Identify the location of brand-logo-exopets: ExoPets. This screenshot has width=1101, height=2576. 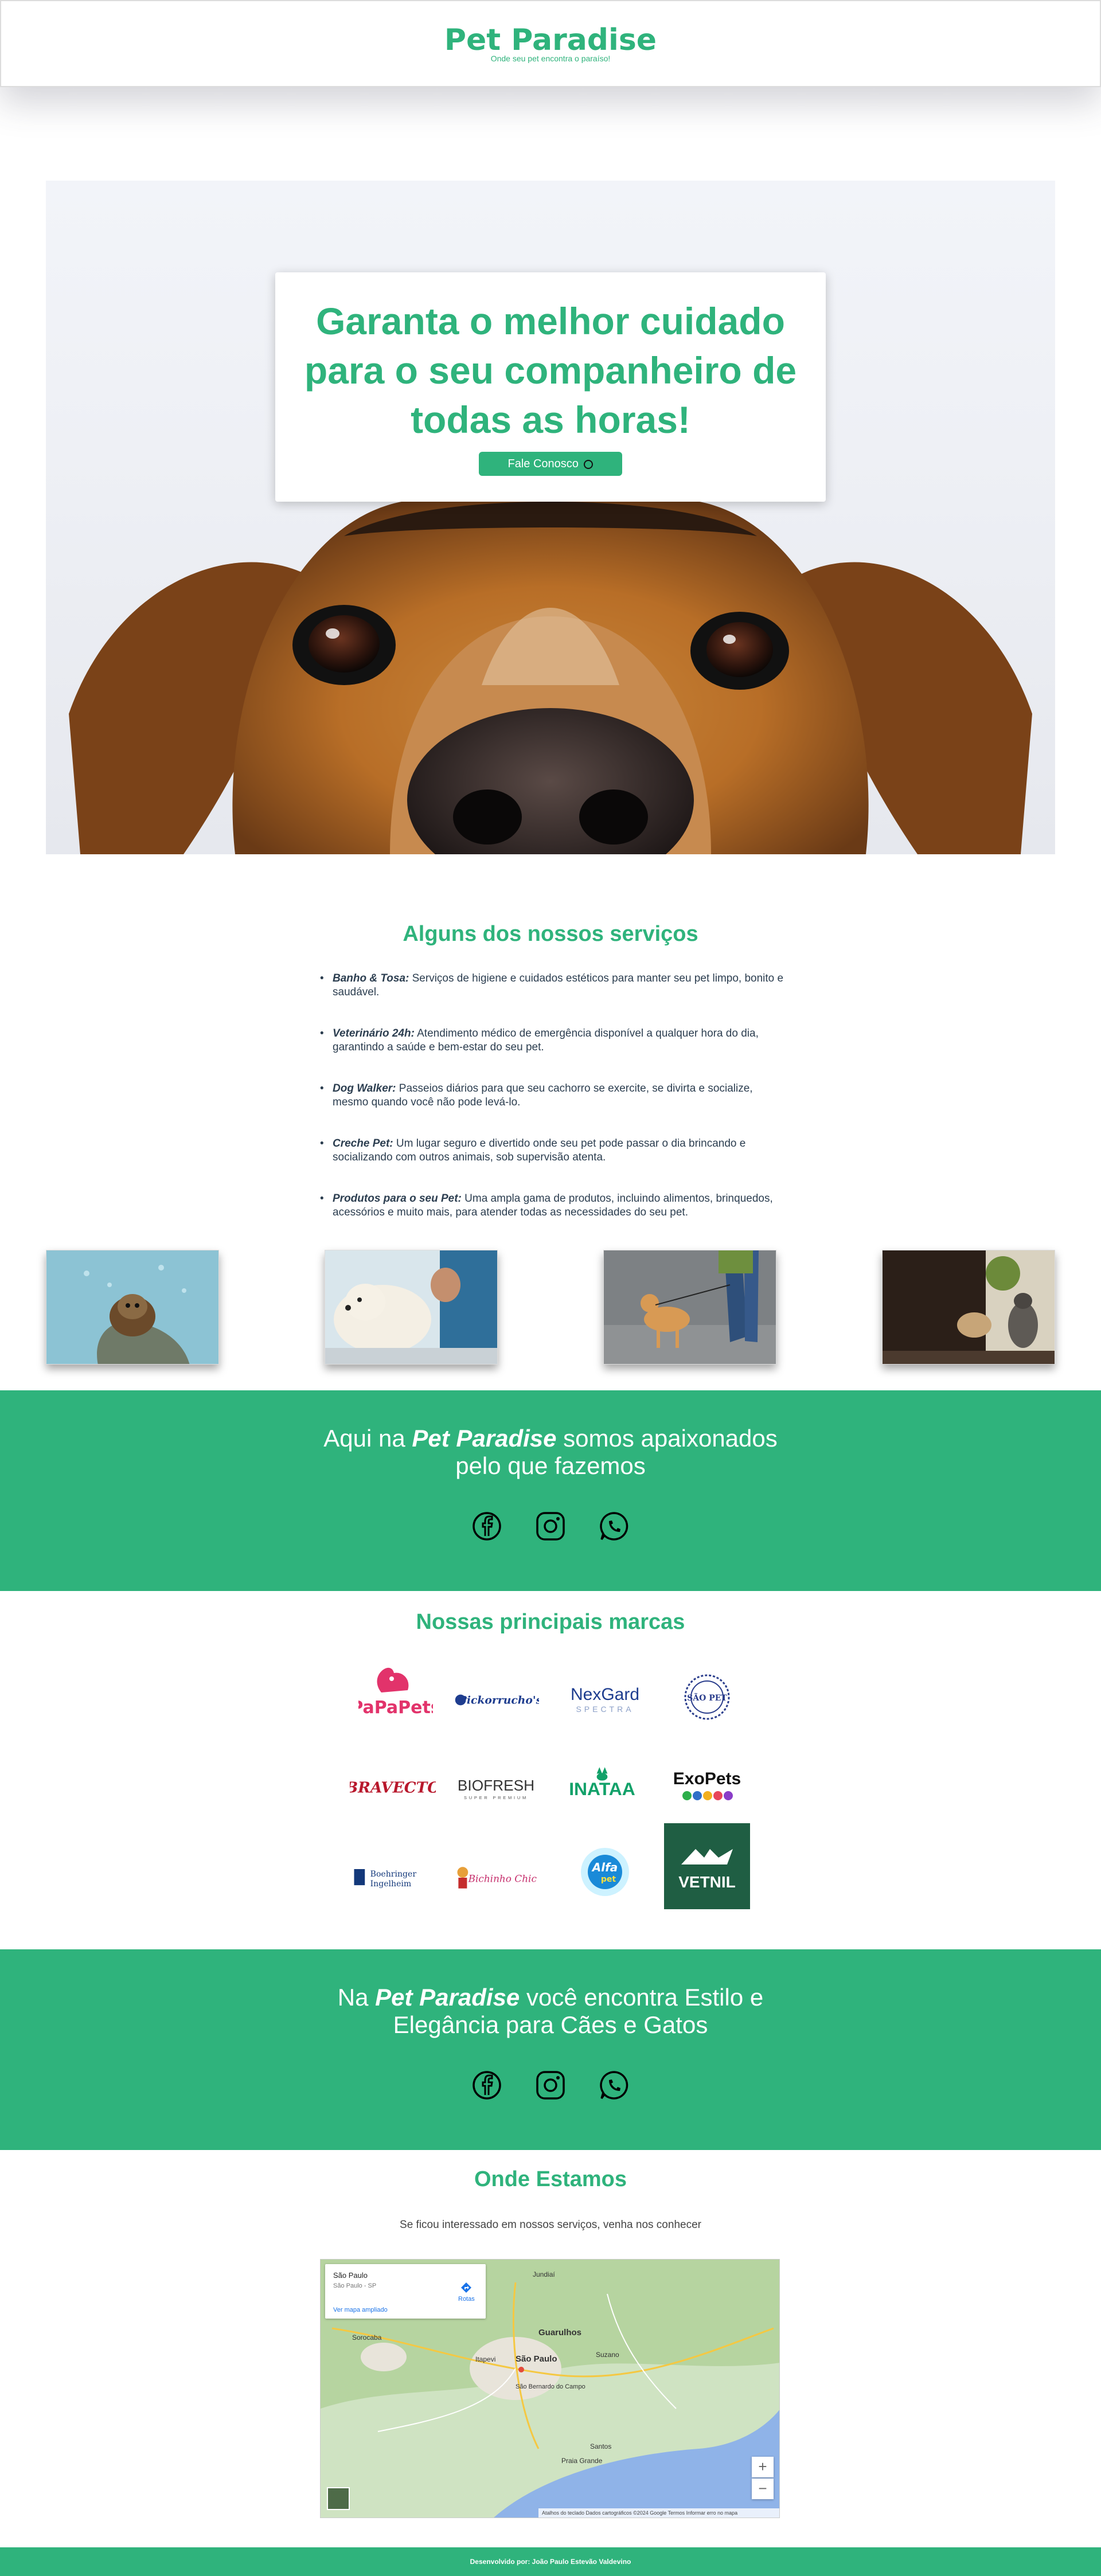
(707, 1785).